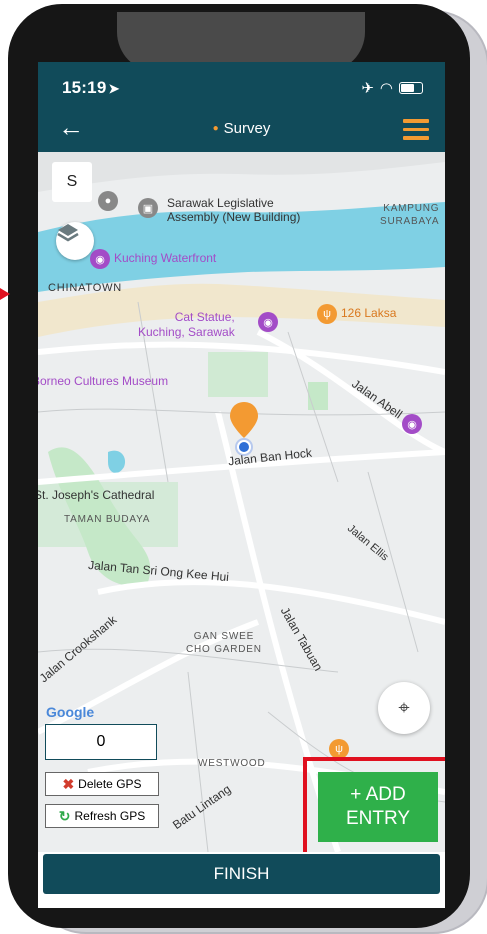  I want to click on location-arrow-icon: ➤, so click(114, 88).